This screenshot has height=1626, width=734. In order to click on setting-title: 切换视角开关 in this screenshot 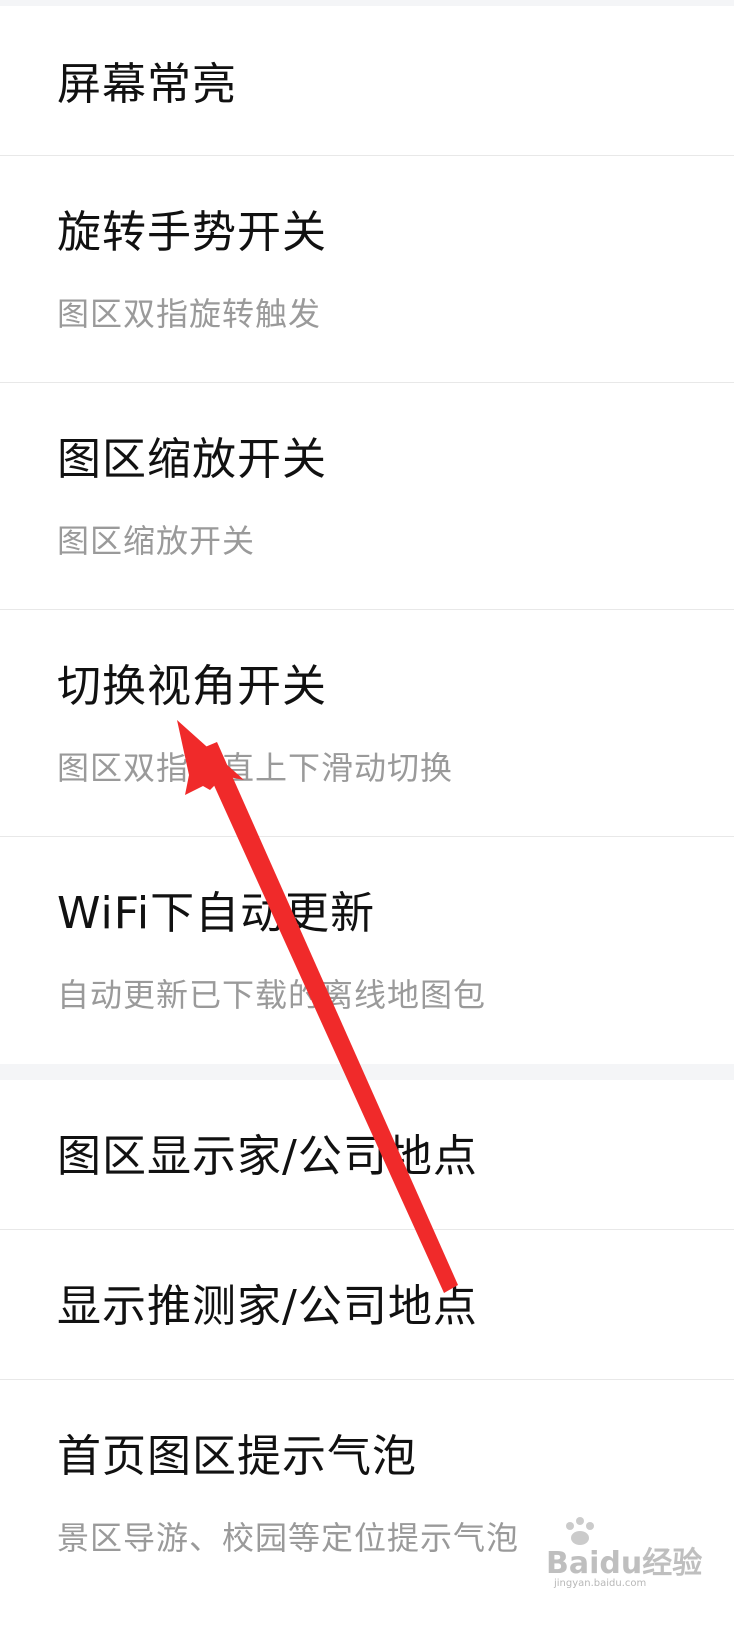, I will do `click(192, 686)`.